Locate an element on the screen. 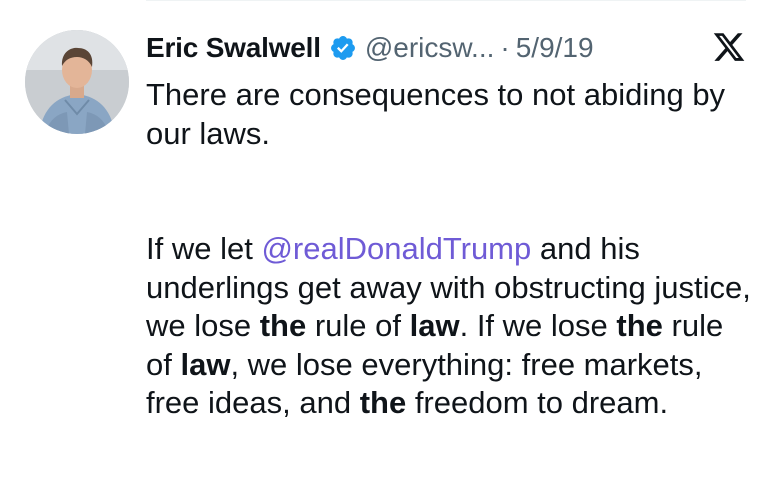  avatar-photo is located at coordinates (77, 82).